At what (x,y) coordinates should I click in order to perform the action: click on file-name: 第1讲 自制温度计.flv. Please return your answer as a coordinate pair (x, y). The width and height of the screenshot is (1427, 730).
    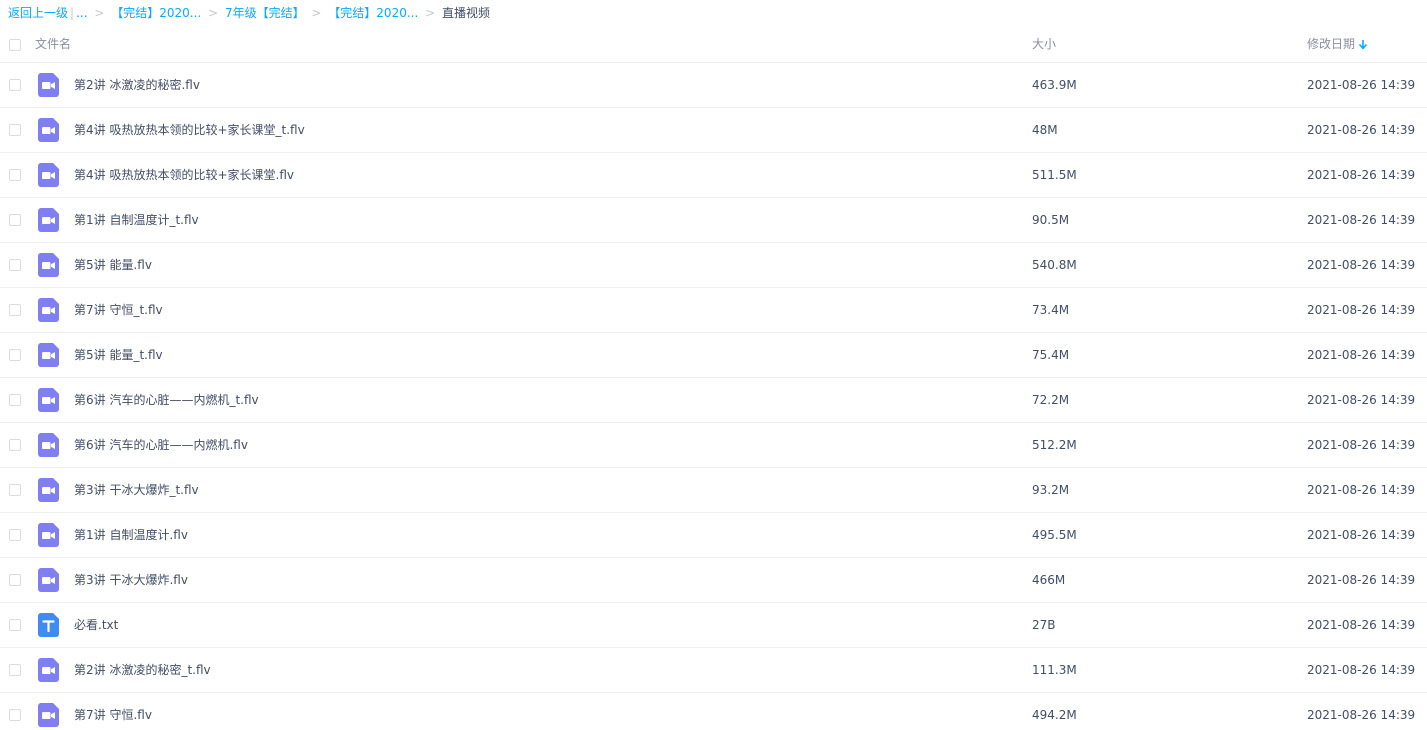
    Looking at the image, I should click on (131, 535).